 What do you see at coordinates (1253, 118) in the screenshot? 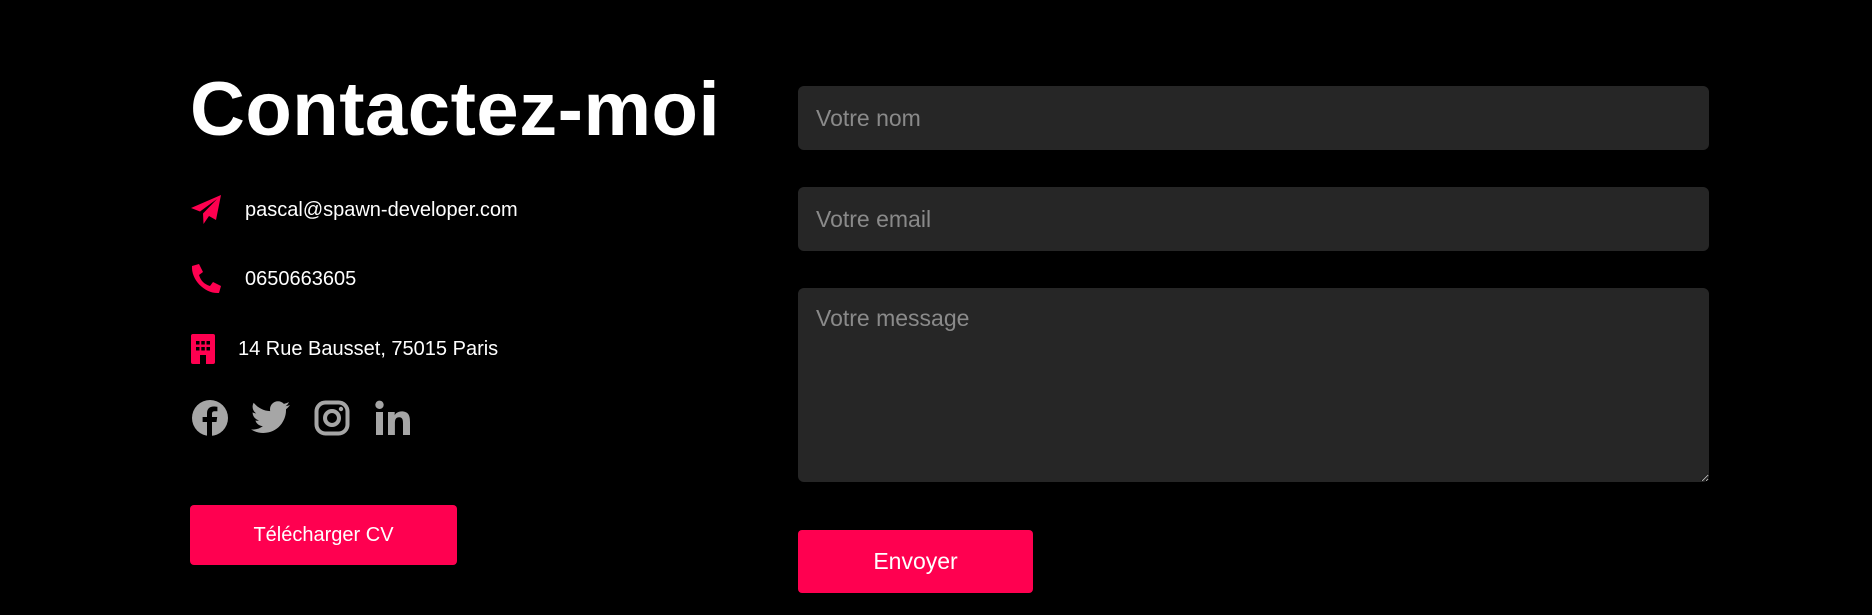
I see `name-input` at bounding box center [1253, 118].